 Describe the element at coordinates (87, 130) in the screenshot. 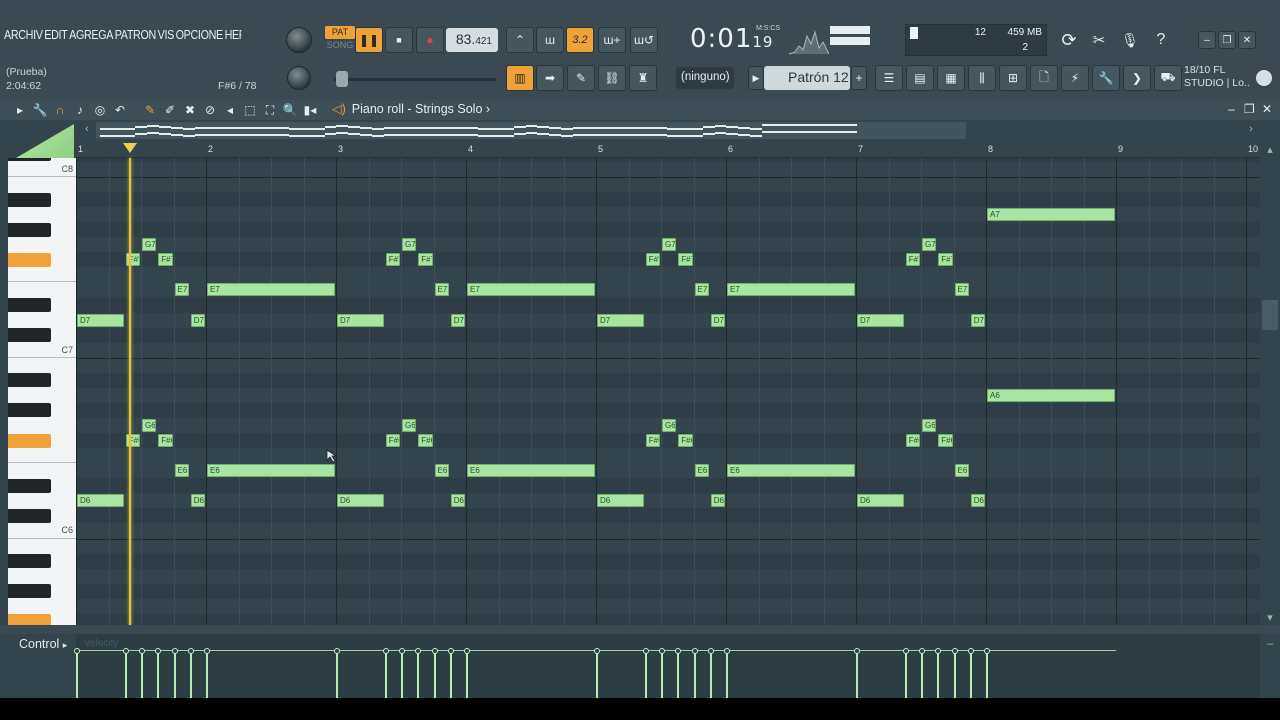

I see `scroll-left-icon: ‹` at that location.